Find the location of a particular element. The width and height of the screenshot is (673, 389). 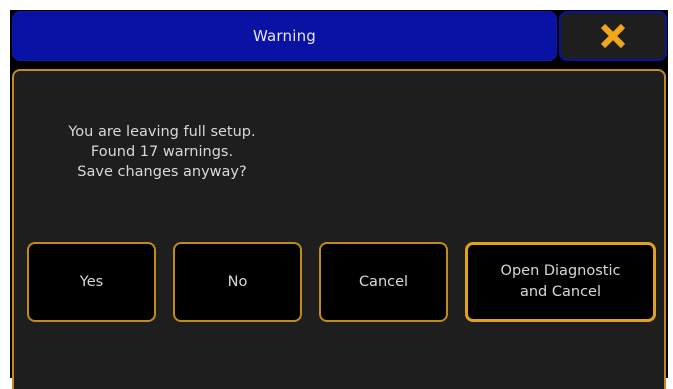

open-diagnostic-button-label: Open Diagnostic and Cancel is located at coordinates (561, 282).